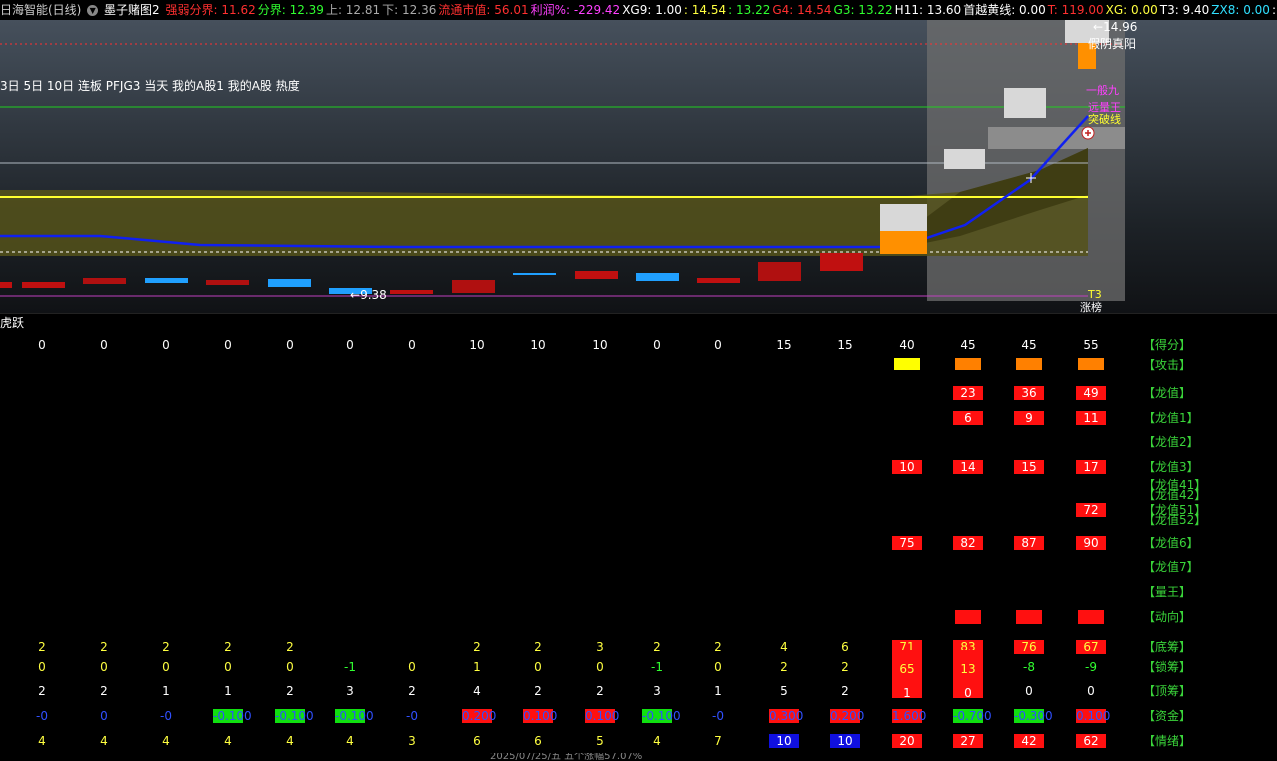  I want to click on period-tabs: 3日 5日 10日 连板 PFJG3 当天 我的A股1 我的A股 热度, so click(150, 85).